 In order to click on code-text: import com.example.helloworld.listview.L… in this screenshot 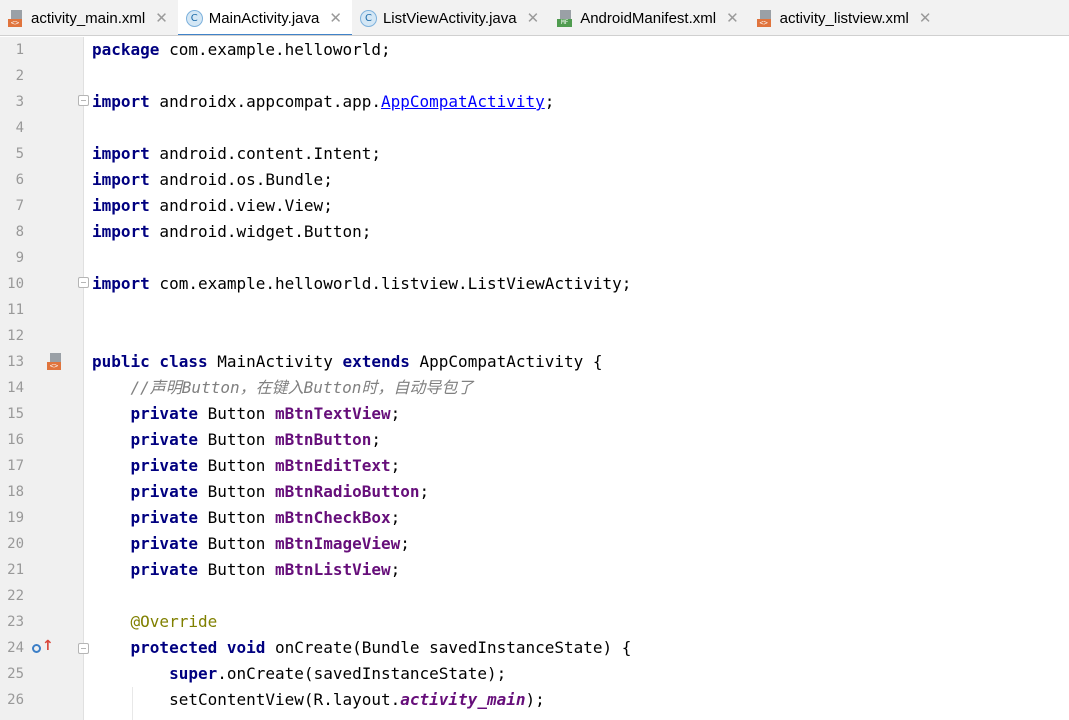, I will do `click(361, 284)`.